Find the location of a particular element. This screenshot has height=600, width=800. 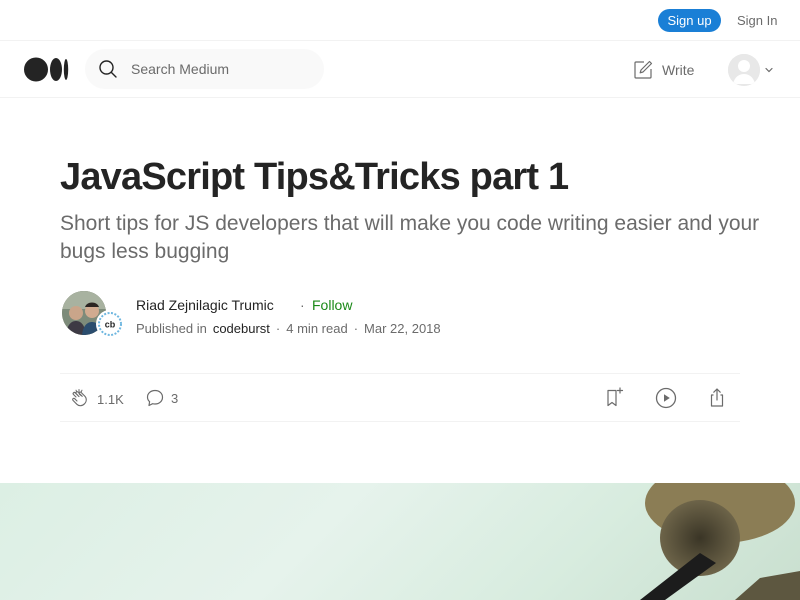

search-icon is located at coordinates (108, 69).